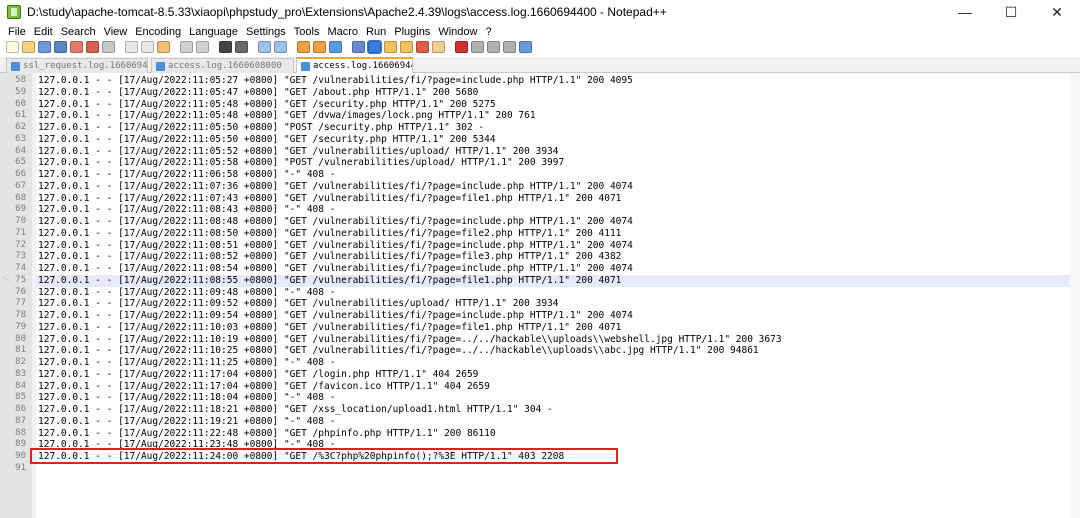  Describe the element at coordinates (20, 373) in the screenshot. I see `line-number: 83` at that location.